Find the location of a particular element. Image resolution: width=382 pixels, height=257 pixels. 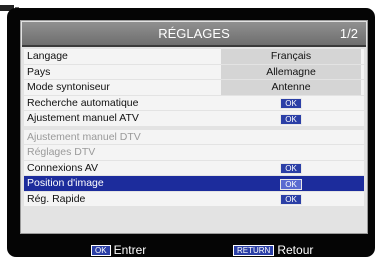

enter-label: Entrer is located at coordinates (130, 250).